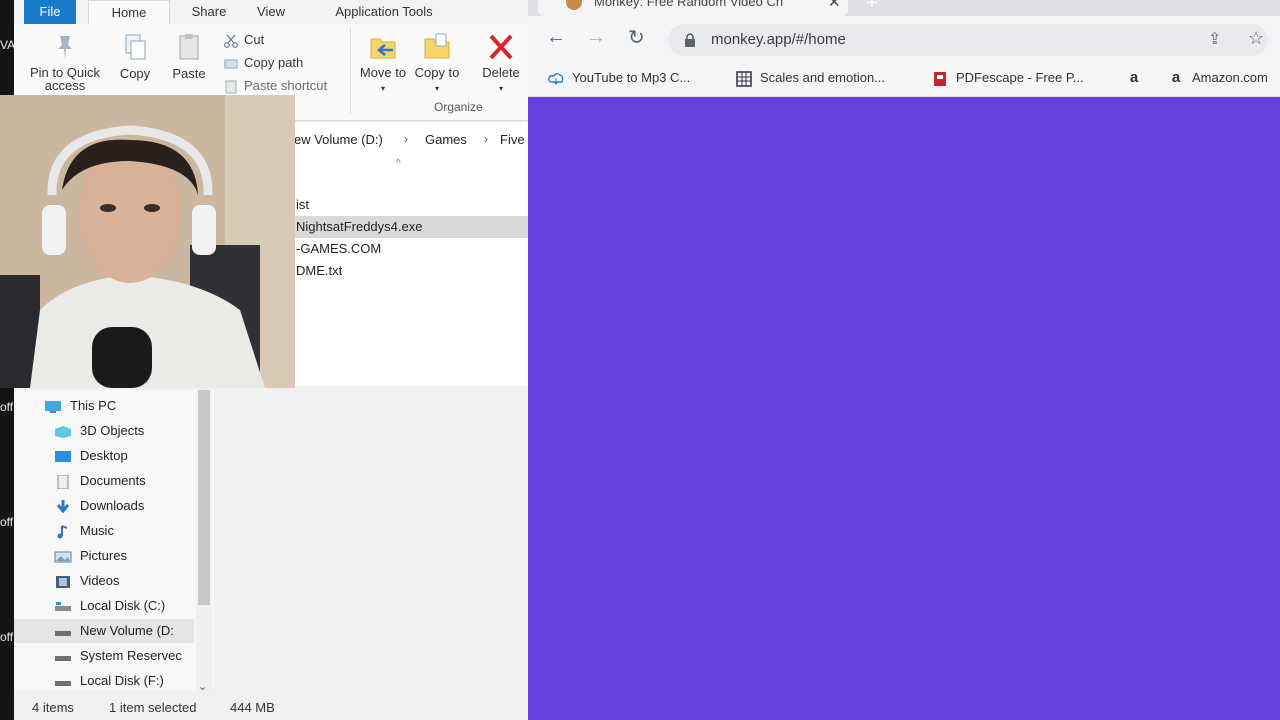 The width and height of the screenshot is (1280, 720). I want to click on copy-path-button: Copy path, so click(263, 63).